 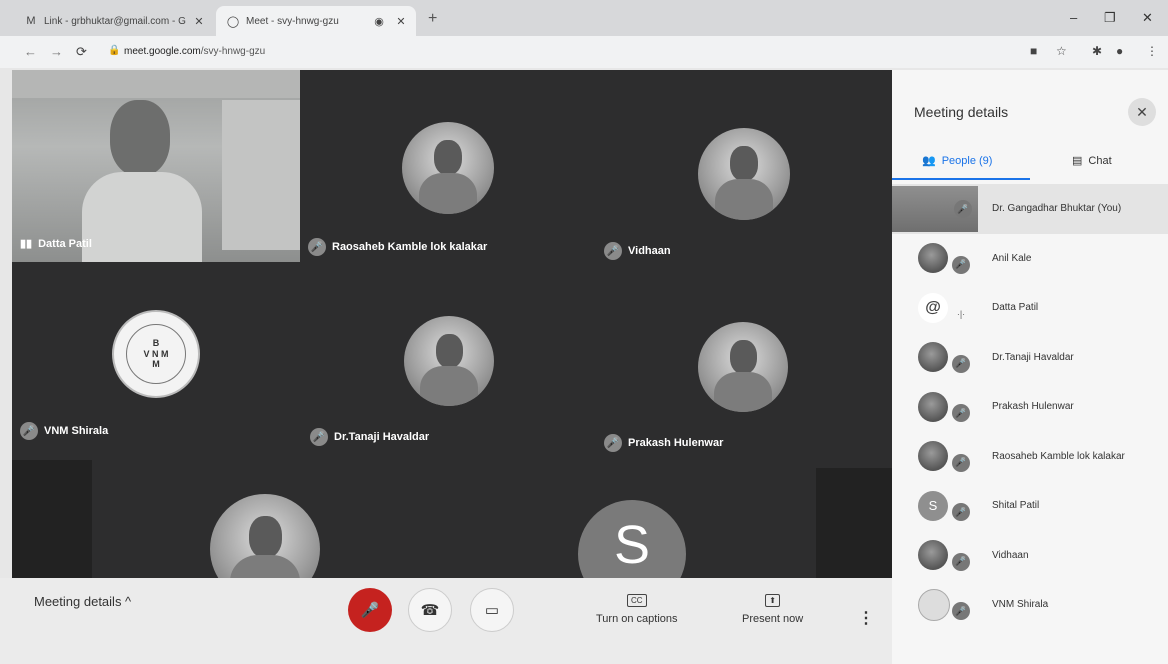 I want to click on participant-row: 🎤 Dr. Gangadhar Bhuktar (You), so click(x=1030, y=209).